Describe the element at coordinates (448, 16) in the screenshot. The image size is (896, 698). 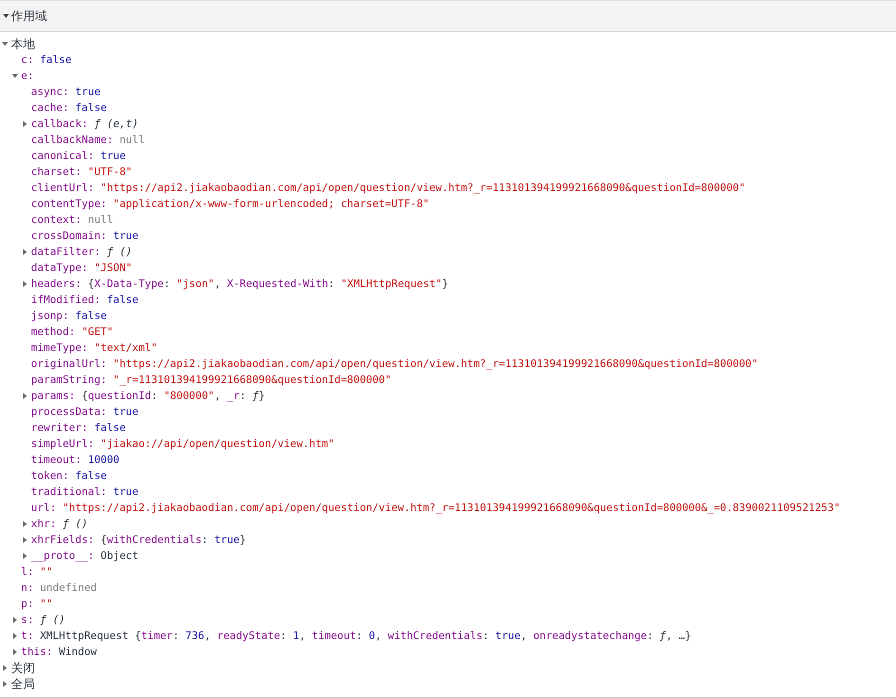
I see `section-header: 作用域` at that location.